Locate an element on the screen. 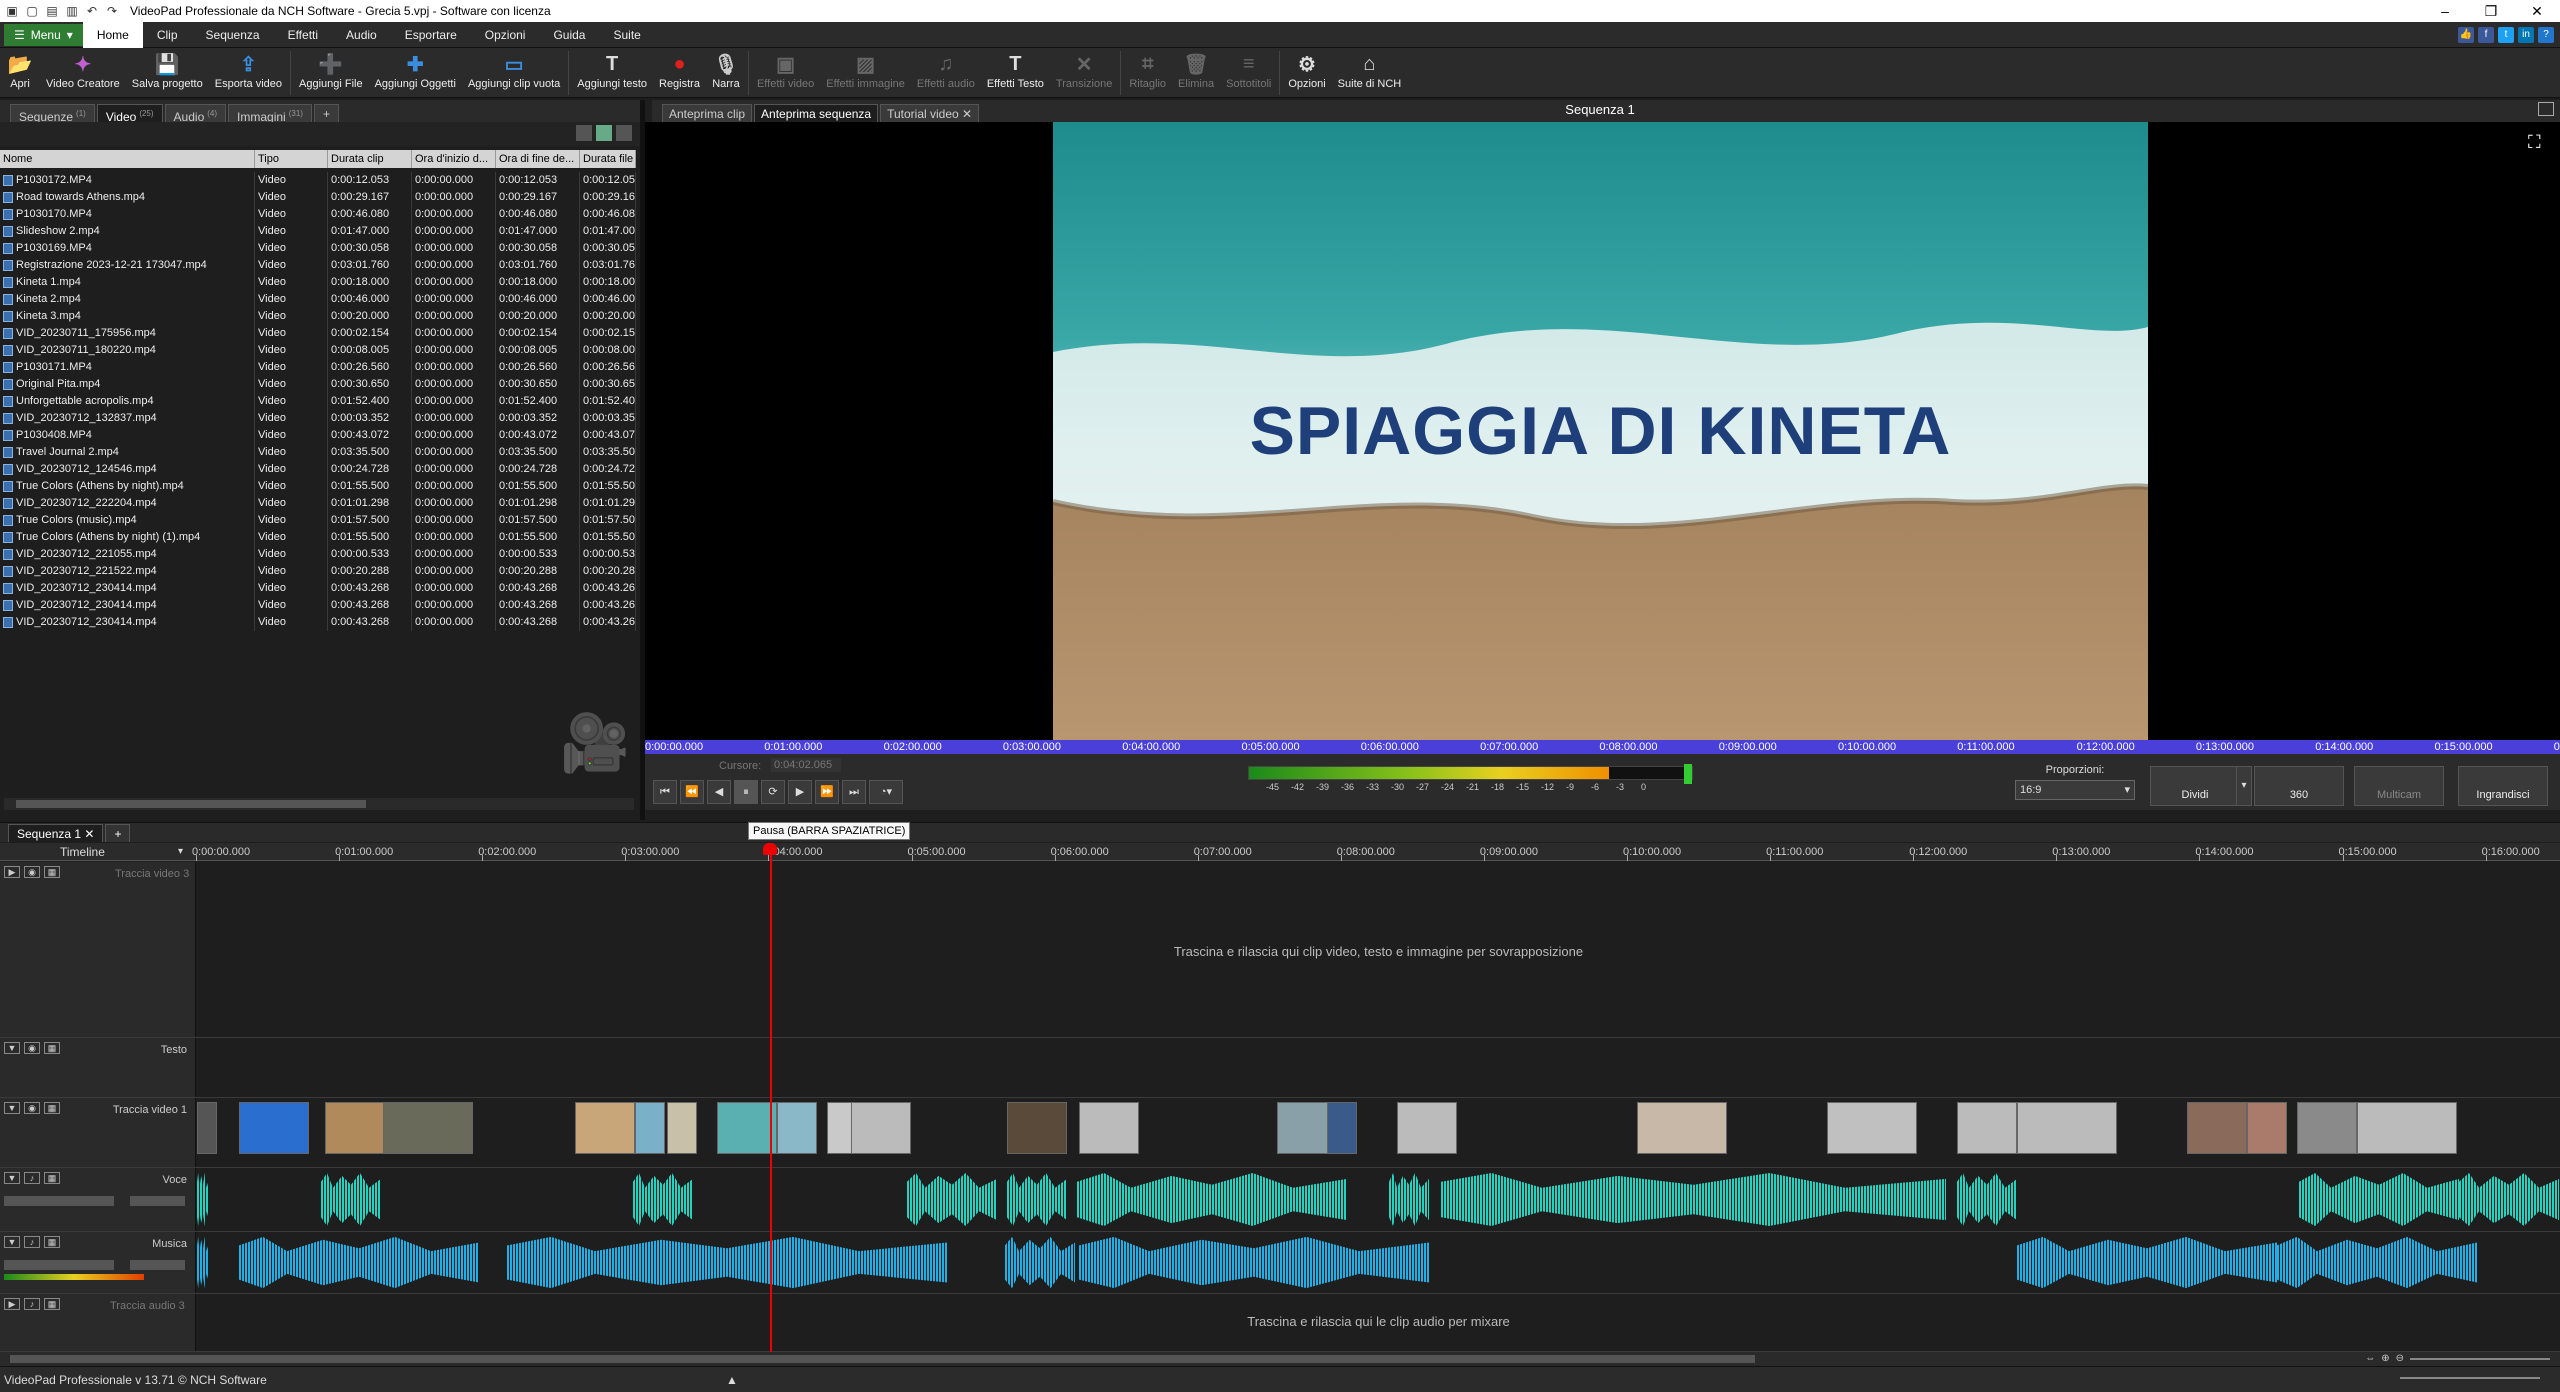 The height and width of the screenshot is (1392, 2560). column-file-duration: Durata file is located at coordinates (608, 159).